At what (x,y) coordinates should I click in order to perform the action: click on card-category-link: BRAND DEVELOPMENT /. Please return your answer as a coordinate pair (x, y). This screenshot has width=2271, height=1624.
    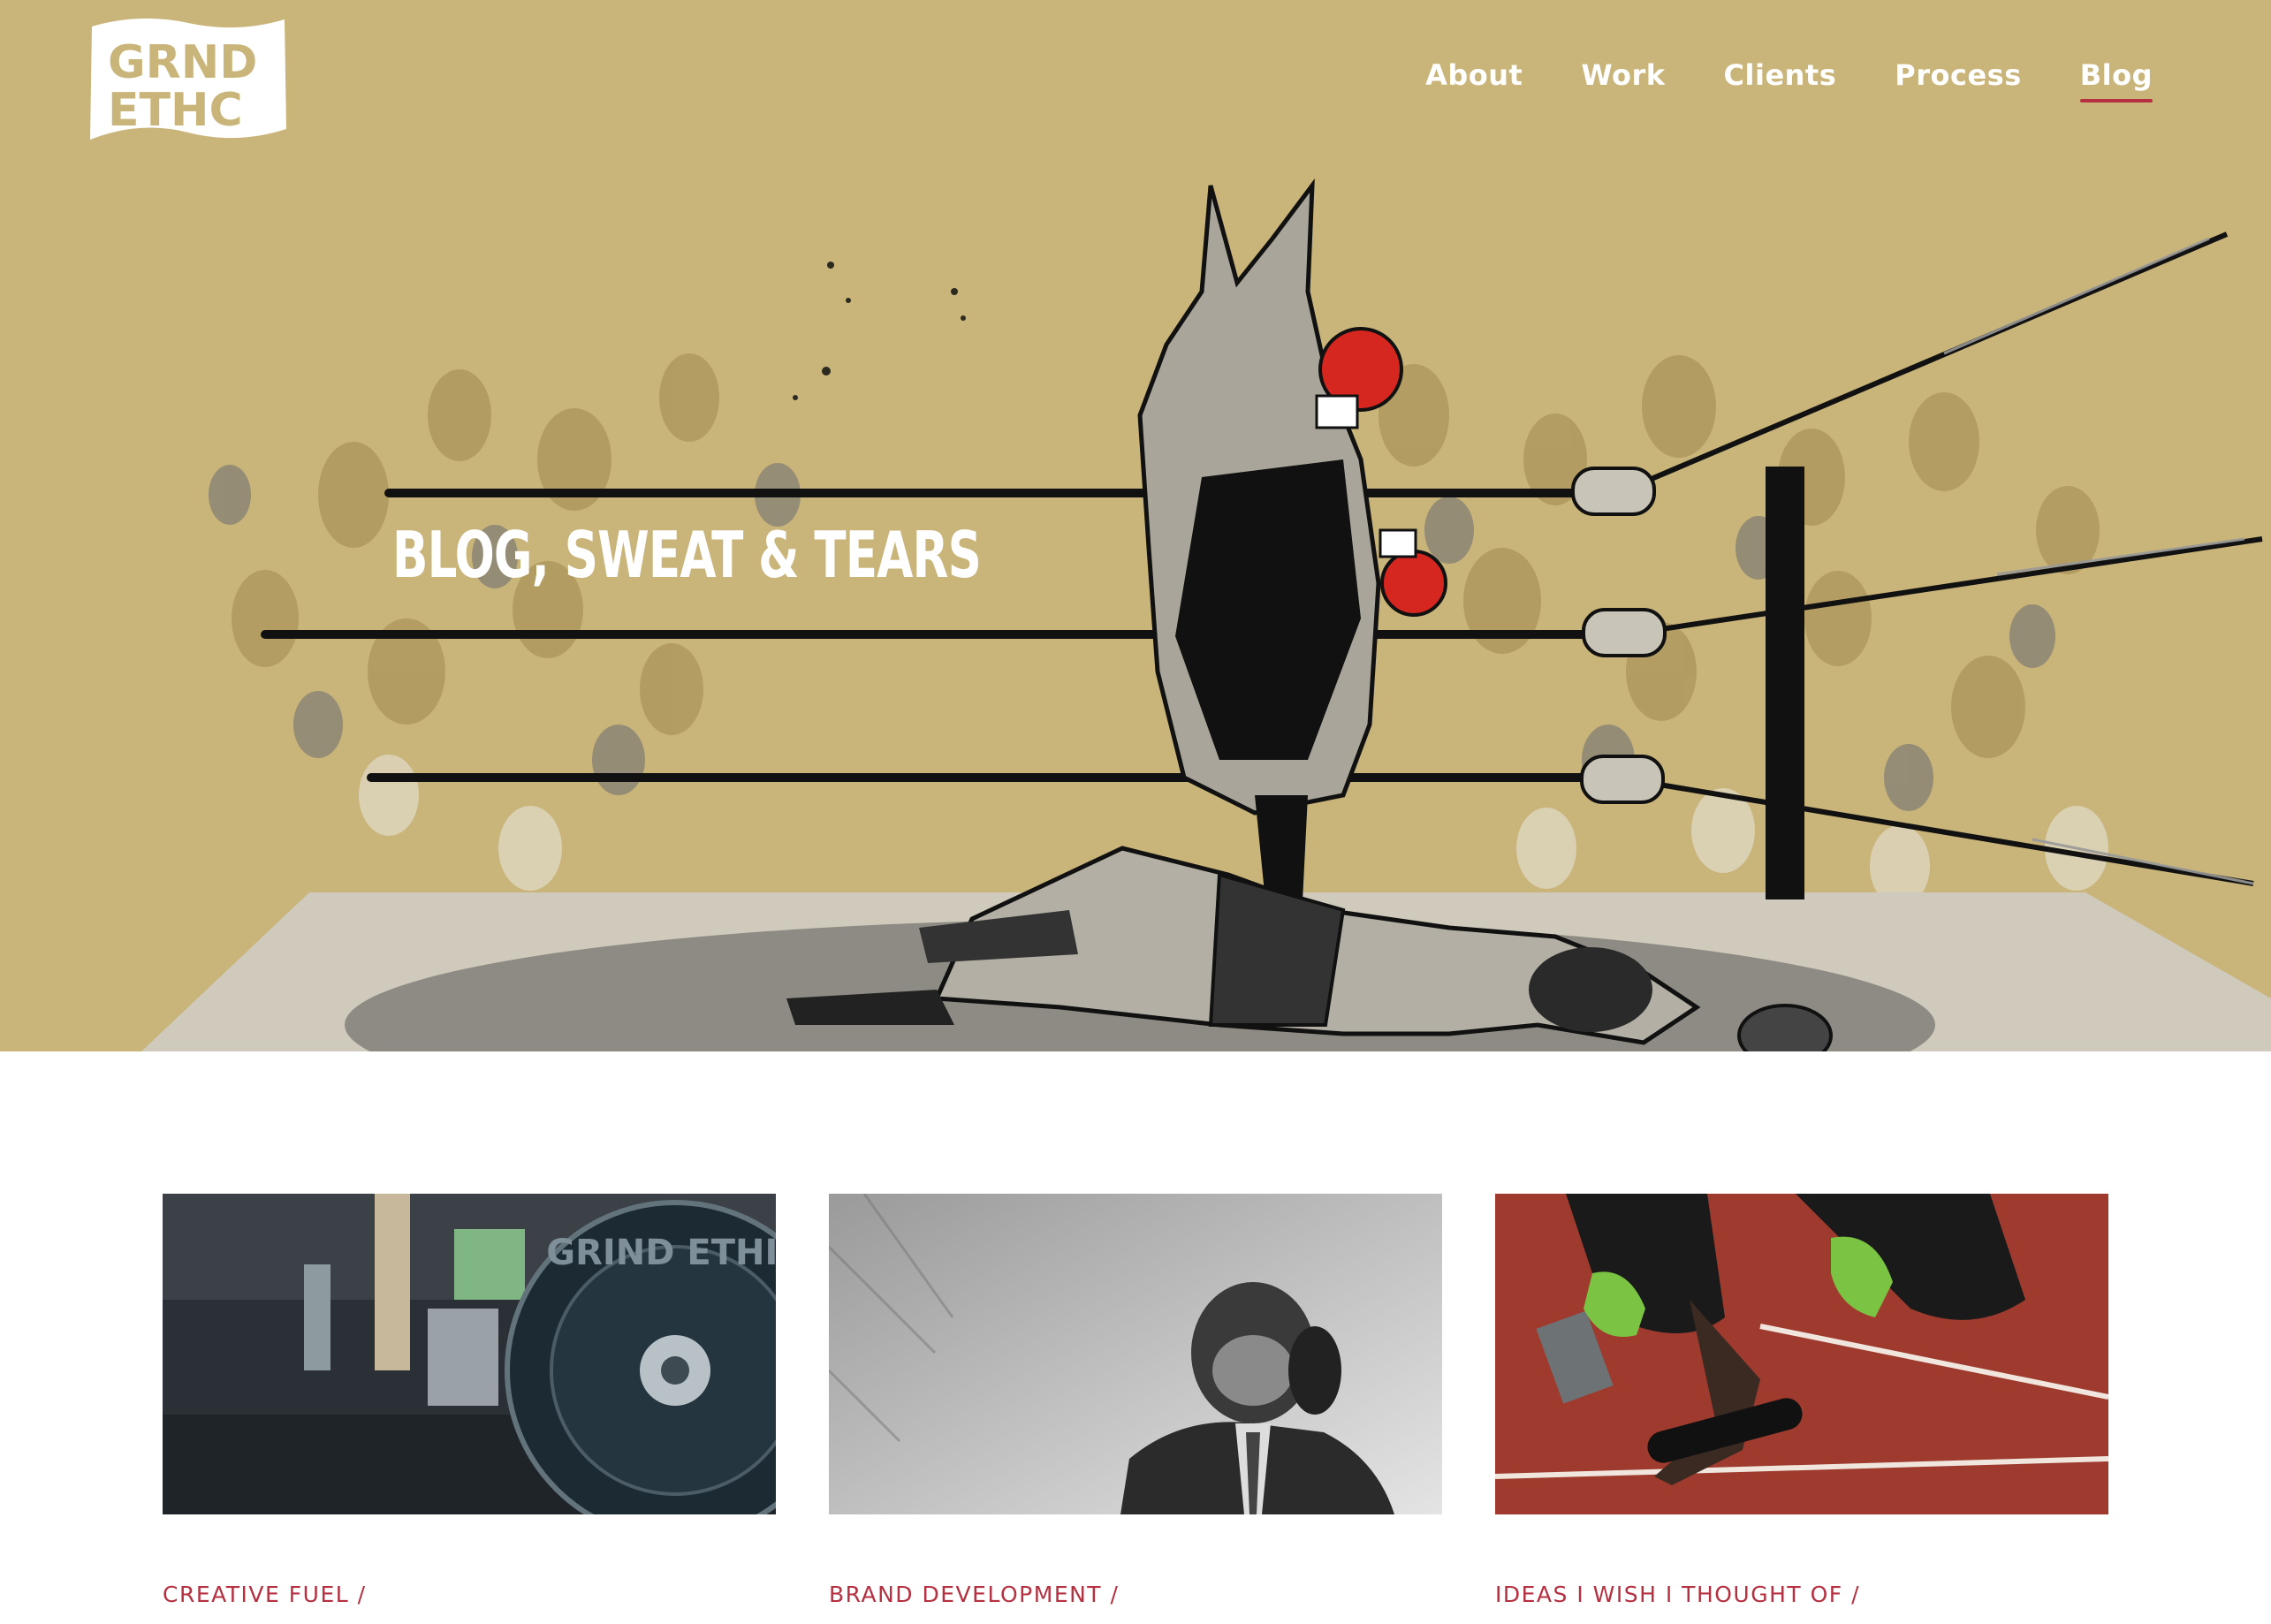
    Looking at the image, I should click on (1135, 1594).